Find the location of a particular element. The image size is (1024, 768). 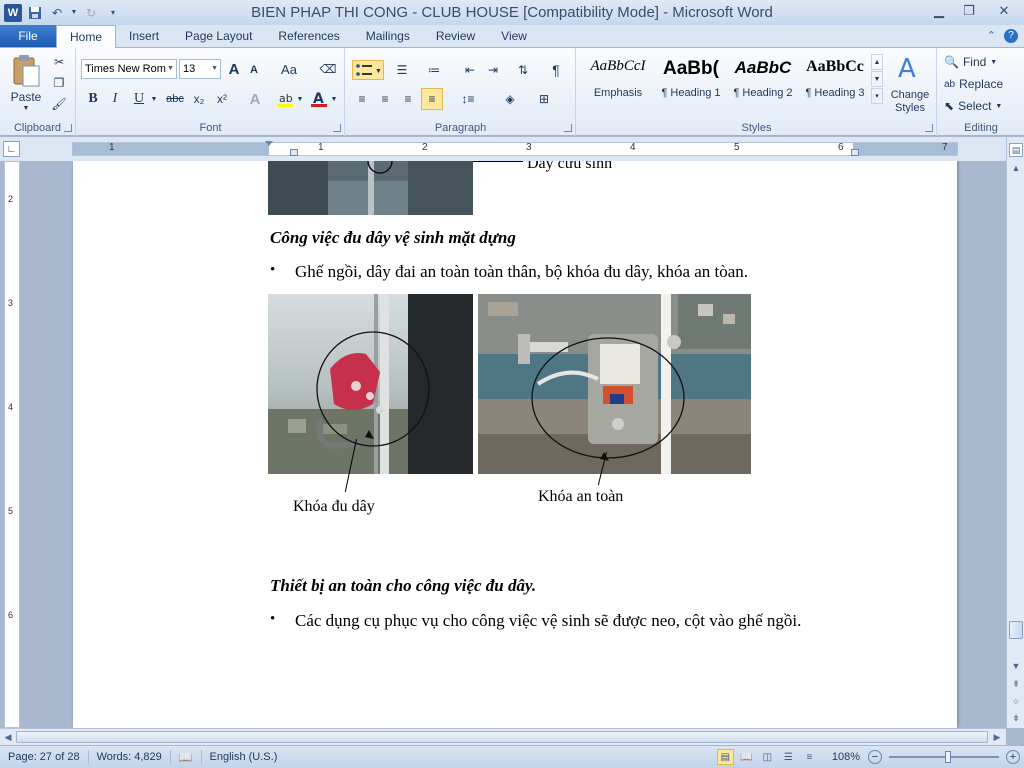

styles-scroll-up-icon: ▲ is located at coordinates (877, 62).